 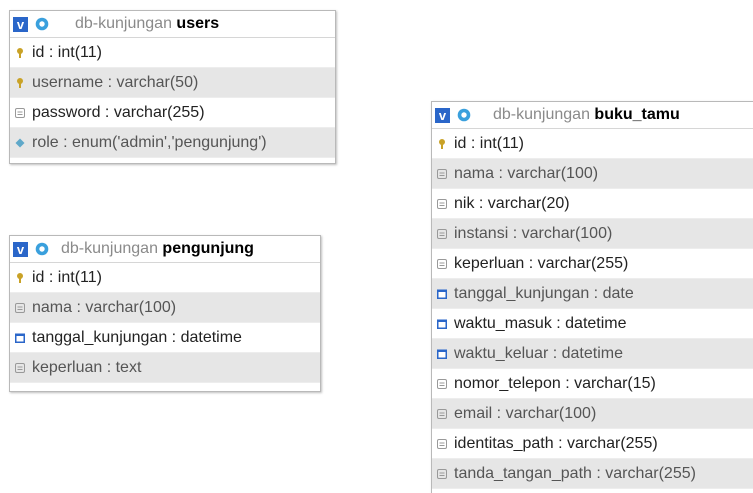 I want to click on column-row: username : varchar(50), so click(x=172, y=83).